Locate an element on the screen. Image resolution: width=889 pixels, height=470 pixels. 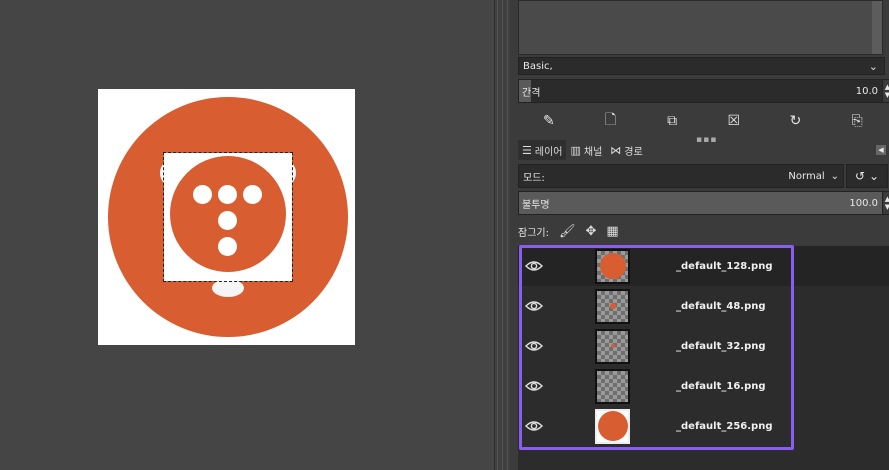
layer-name: _default_256.png is located at coordinates (724, 426).